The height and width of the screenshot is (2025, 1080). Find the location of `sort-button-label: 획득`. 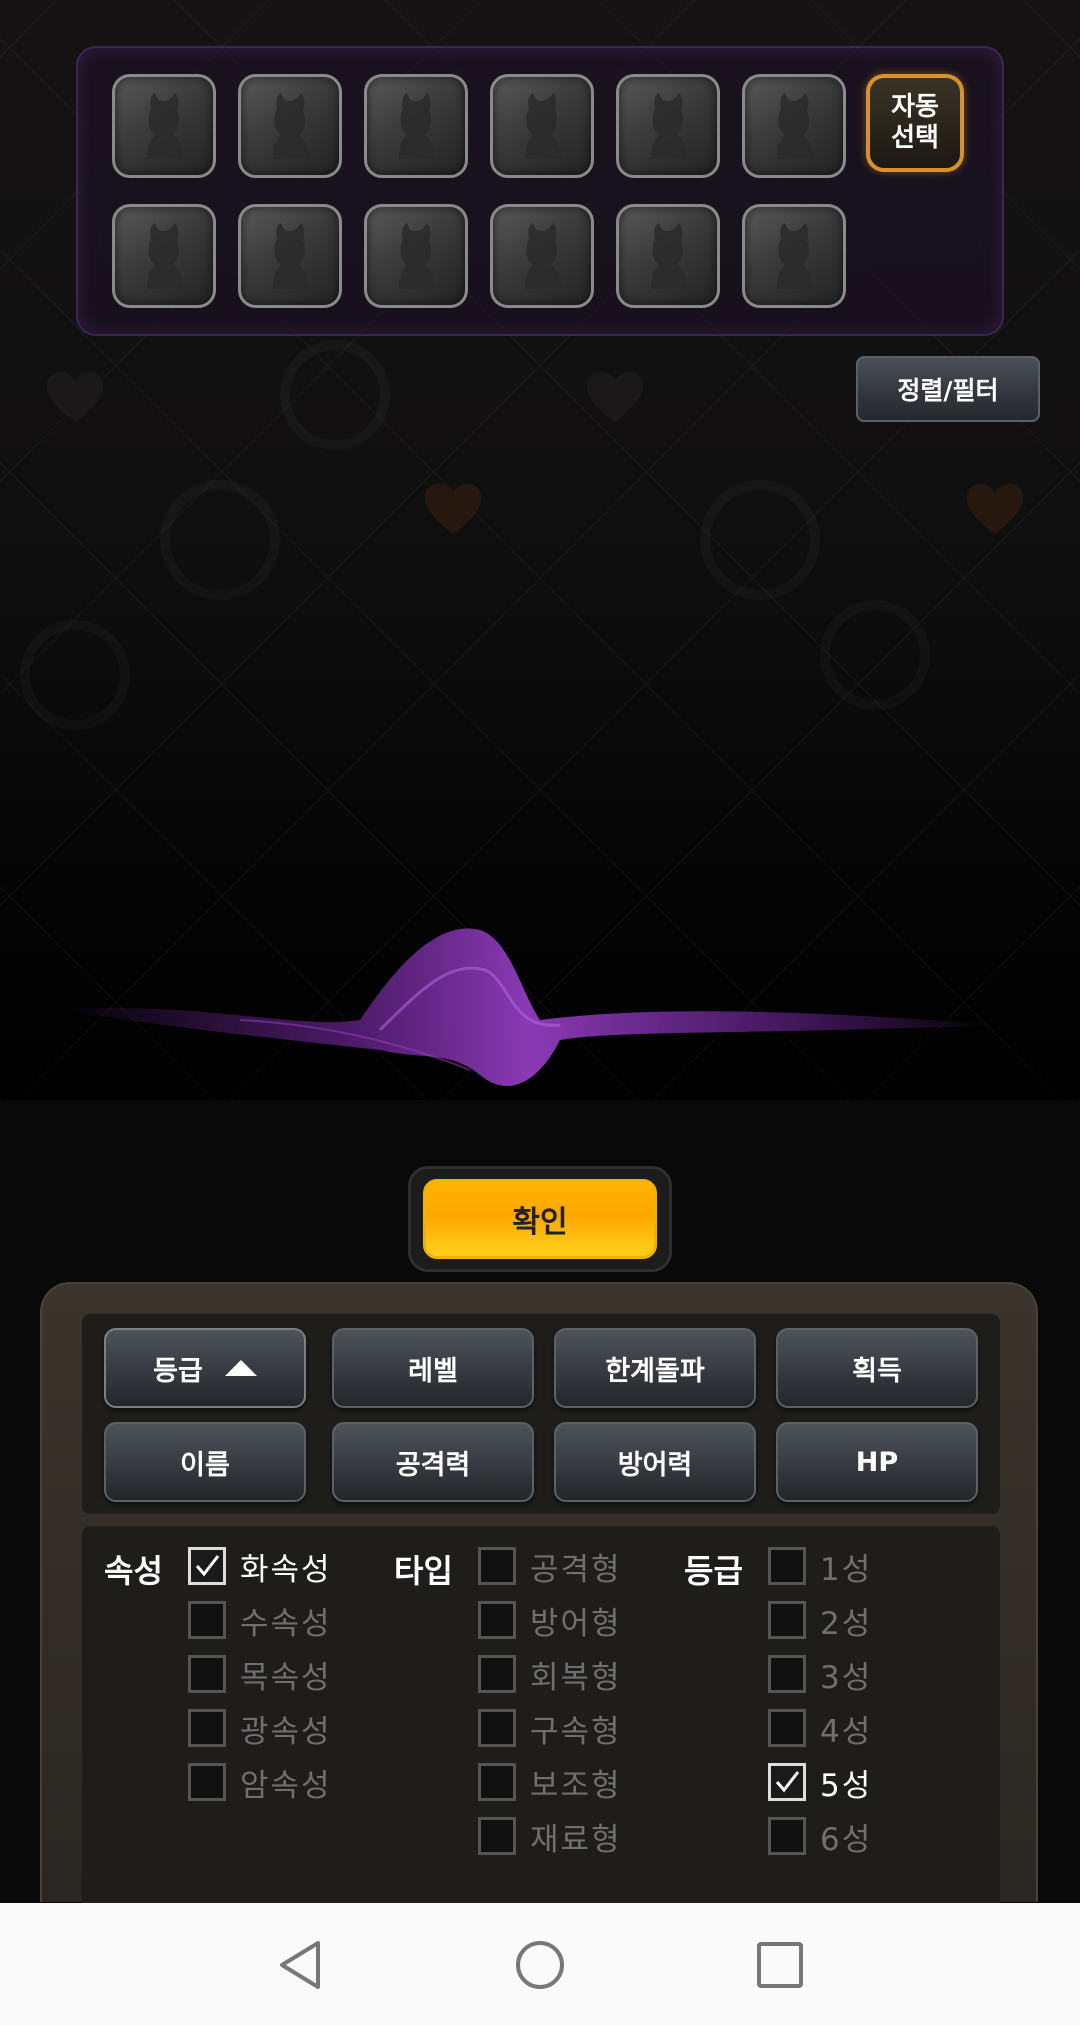

sort-button-label: 획득 is located at coordinates (877, 1371).